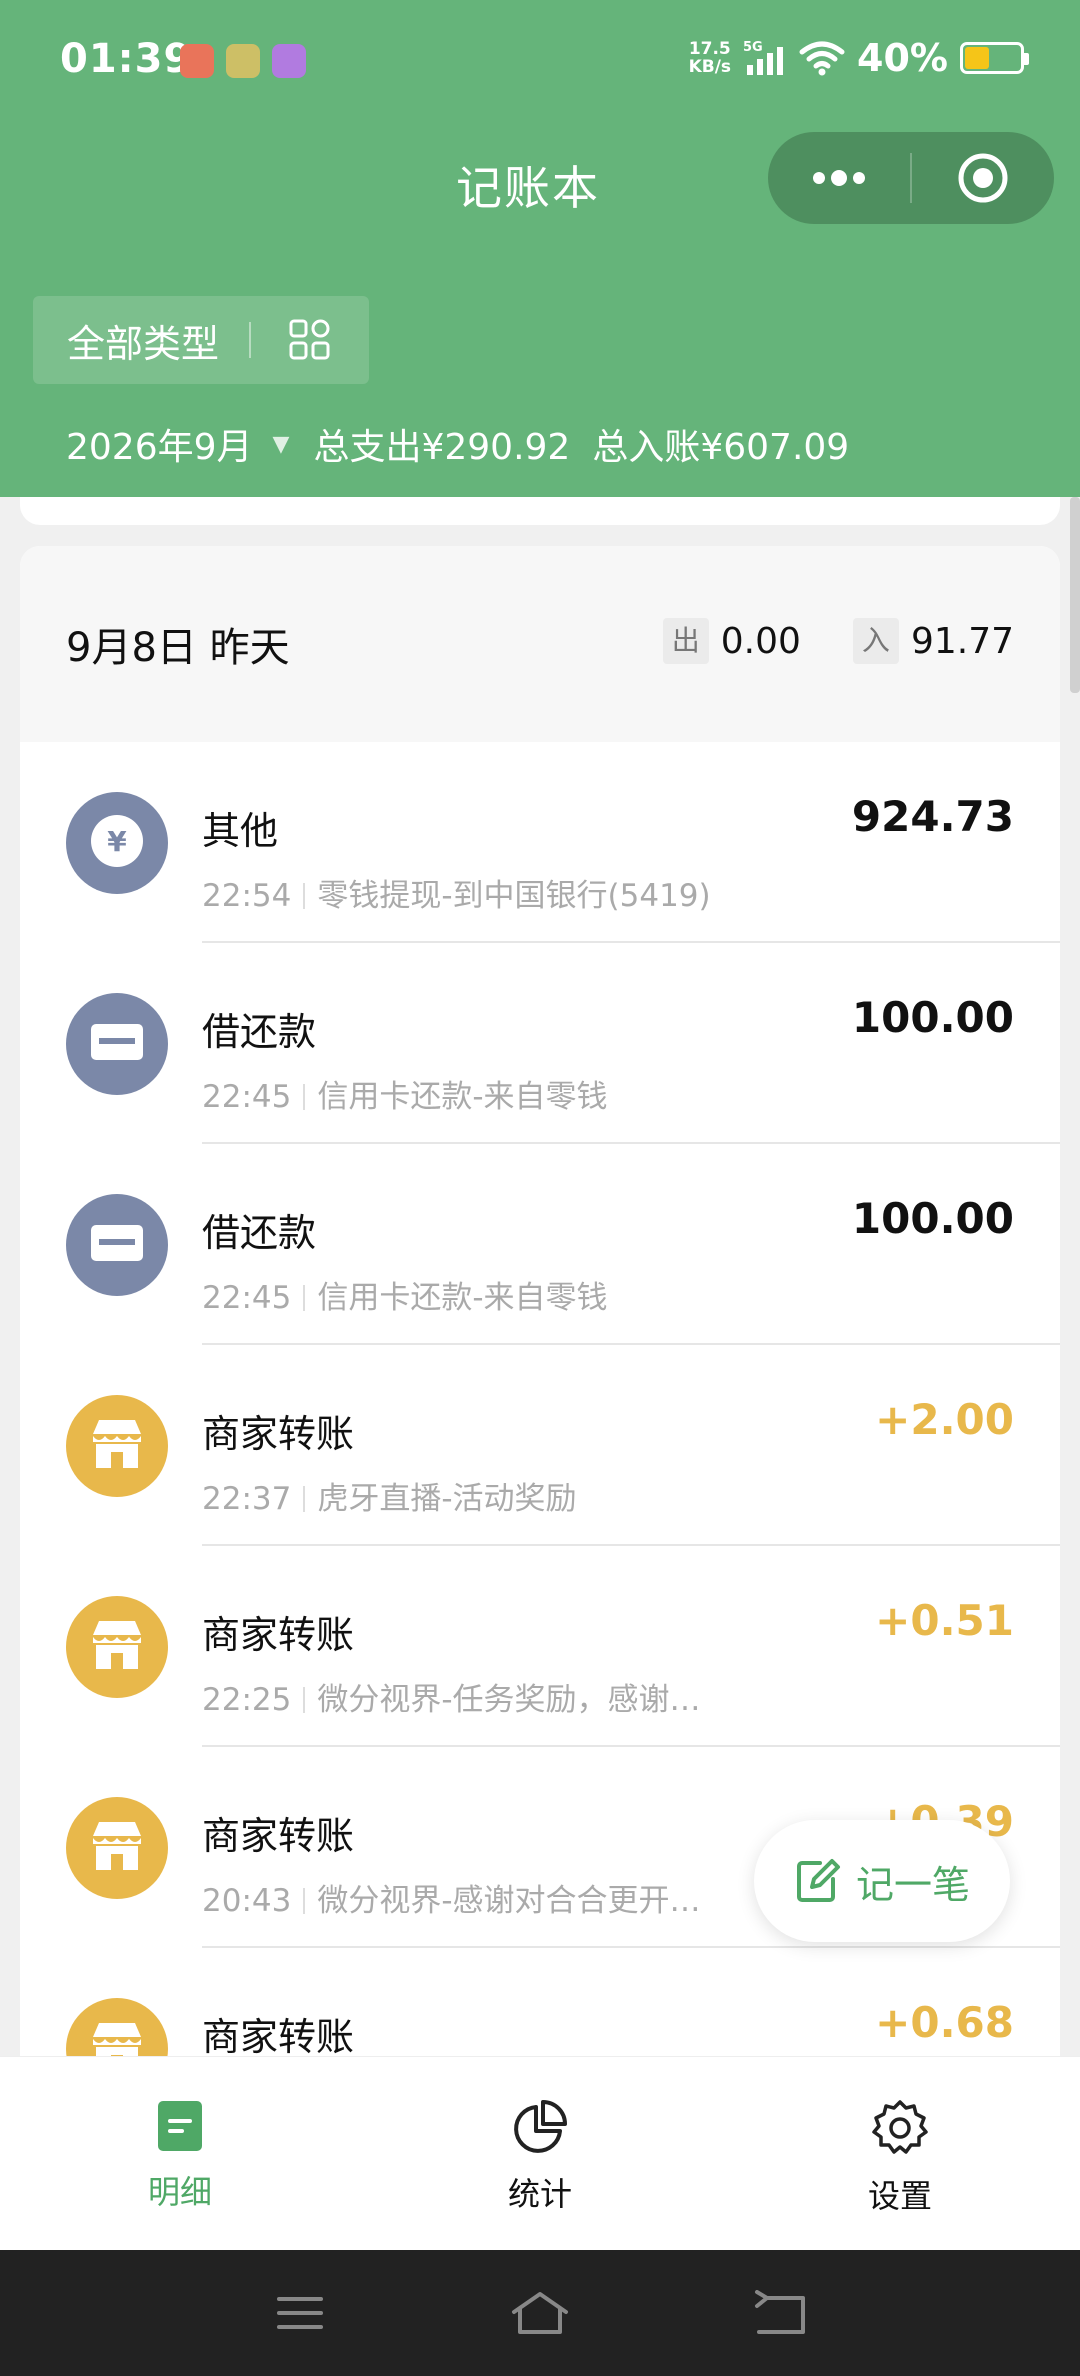 This screenshot has height=2376, width=1080. What do you see at coordinates (685, 641) in the screenshot?
I see `out-tag: 出` at bounding box center [685, 641].